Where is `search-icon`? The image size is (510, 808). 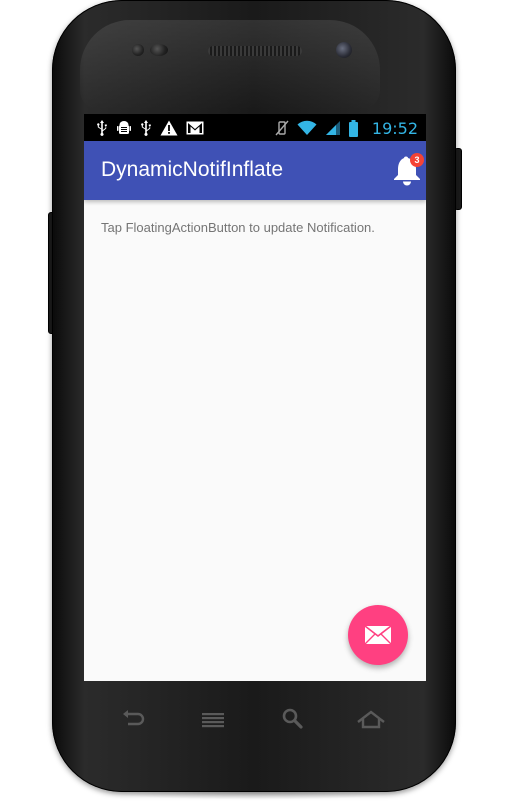 search-icon is located at coordinates (292, 718).